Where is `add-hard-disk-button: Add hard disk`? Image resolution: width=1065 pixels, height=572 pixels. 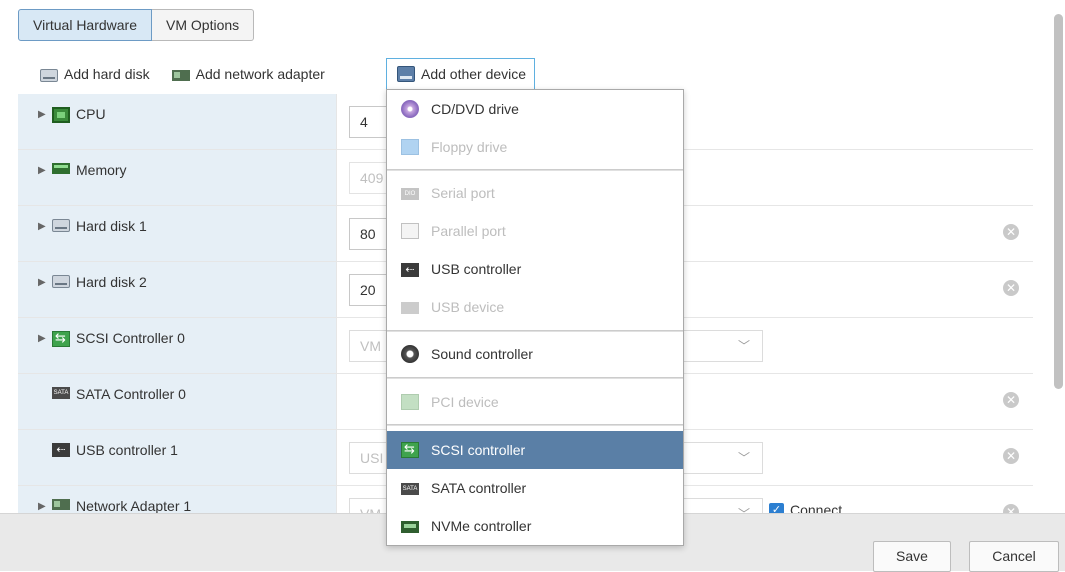 add-hard-disk-button: Add hard disk is located at coordinates (95, 74).